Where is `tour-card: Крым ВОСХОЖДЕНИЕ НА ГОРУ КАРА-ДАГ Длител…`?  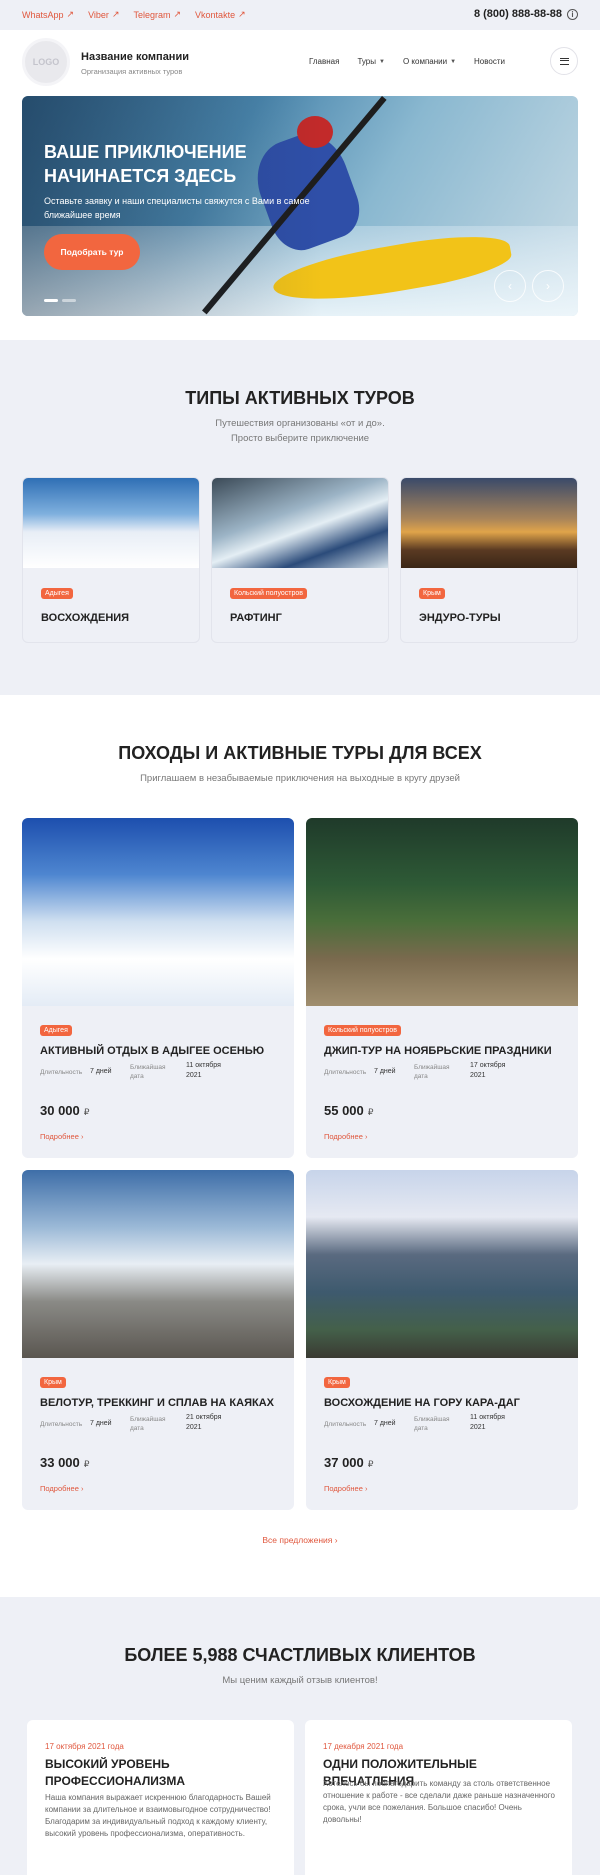
tour-card: Крым ВОСХОЖДЕНИЕ НА ГОРУ КАРА-ДАГ Длител… is located at coordinates (442, 1340).